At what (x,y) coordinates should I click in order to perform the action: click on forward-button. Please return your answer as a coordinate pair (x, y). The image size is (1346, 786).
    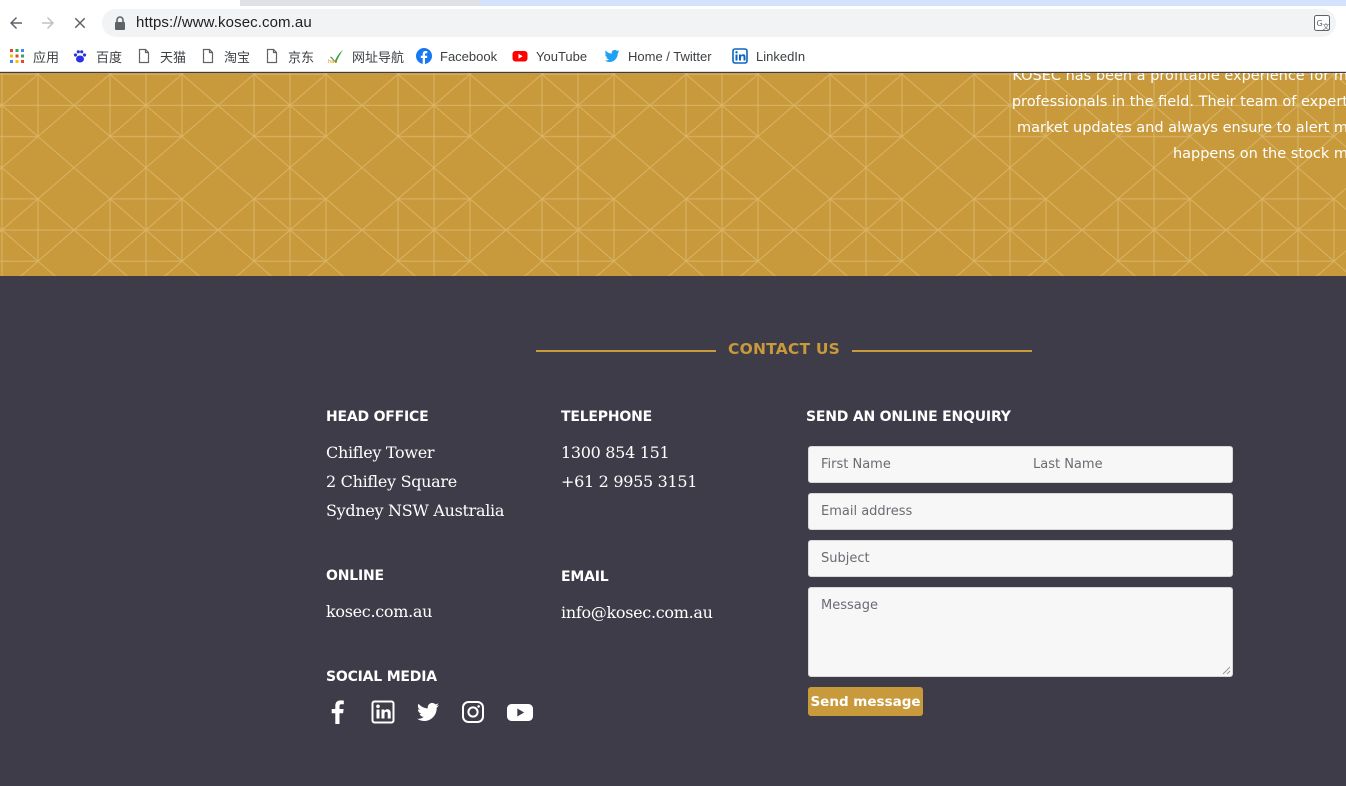
    Looking at the image, I should click on (48, 23).